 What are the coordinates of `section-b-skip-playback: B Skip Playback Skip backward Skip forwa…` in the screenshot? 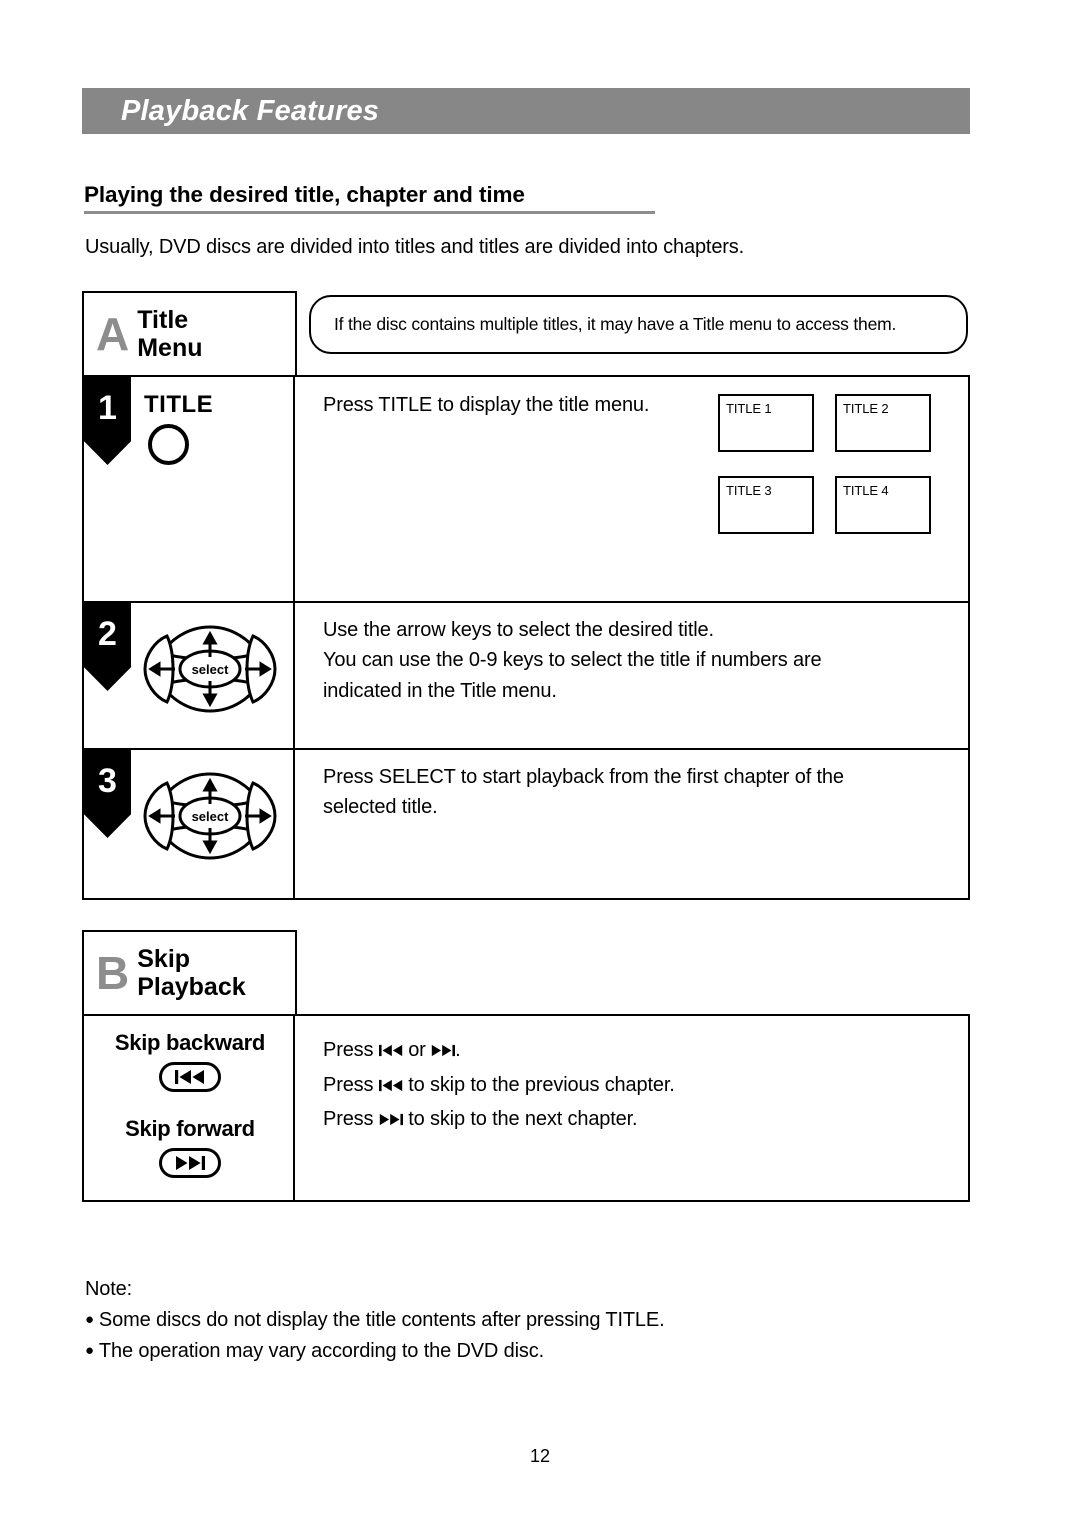 It's located at (526, 1066).